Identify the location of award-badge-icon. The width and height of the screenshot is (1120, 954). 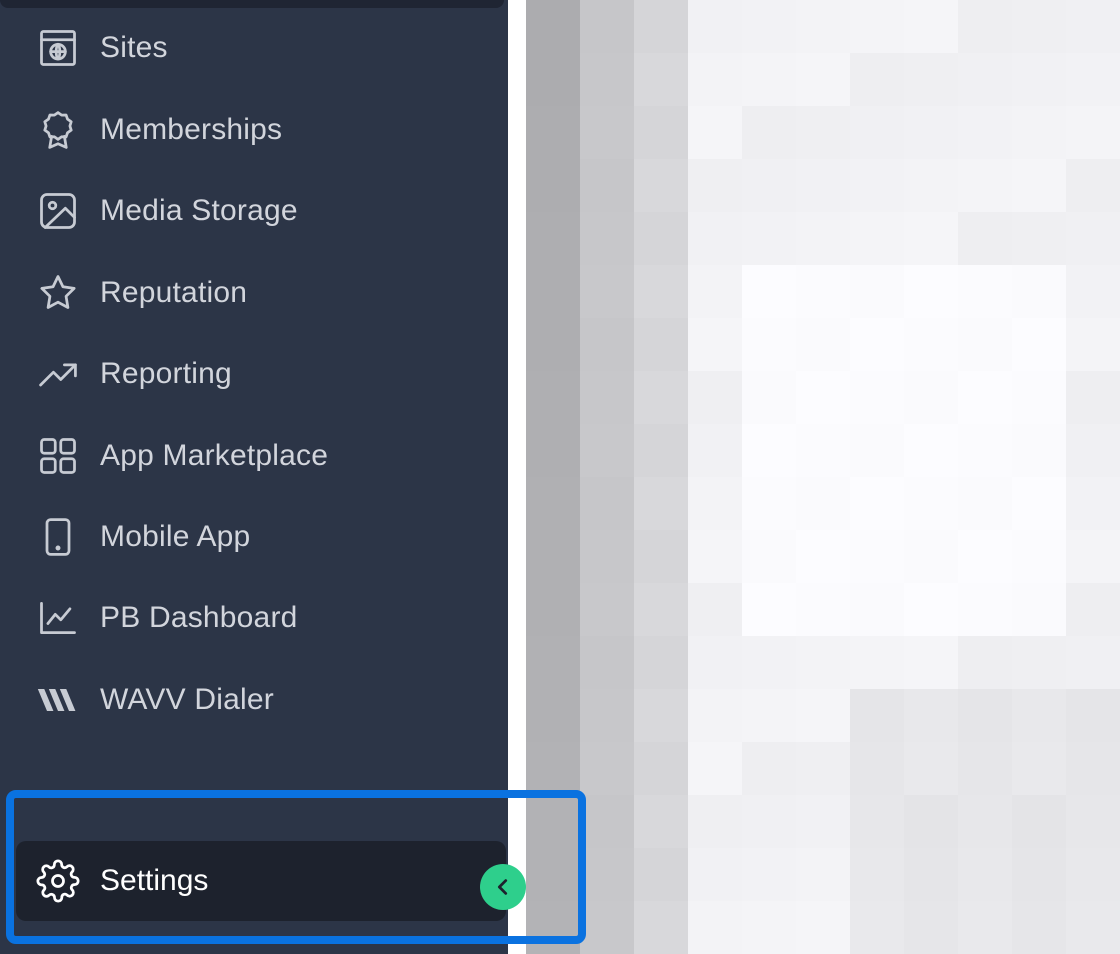
(58, 130).